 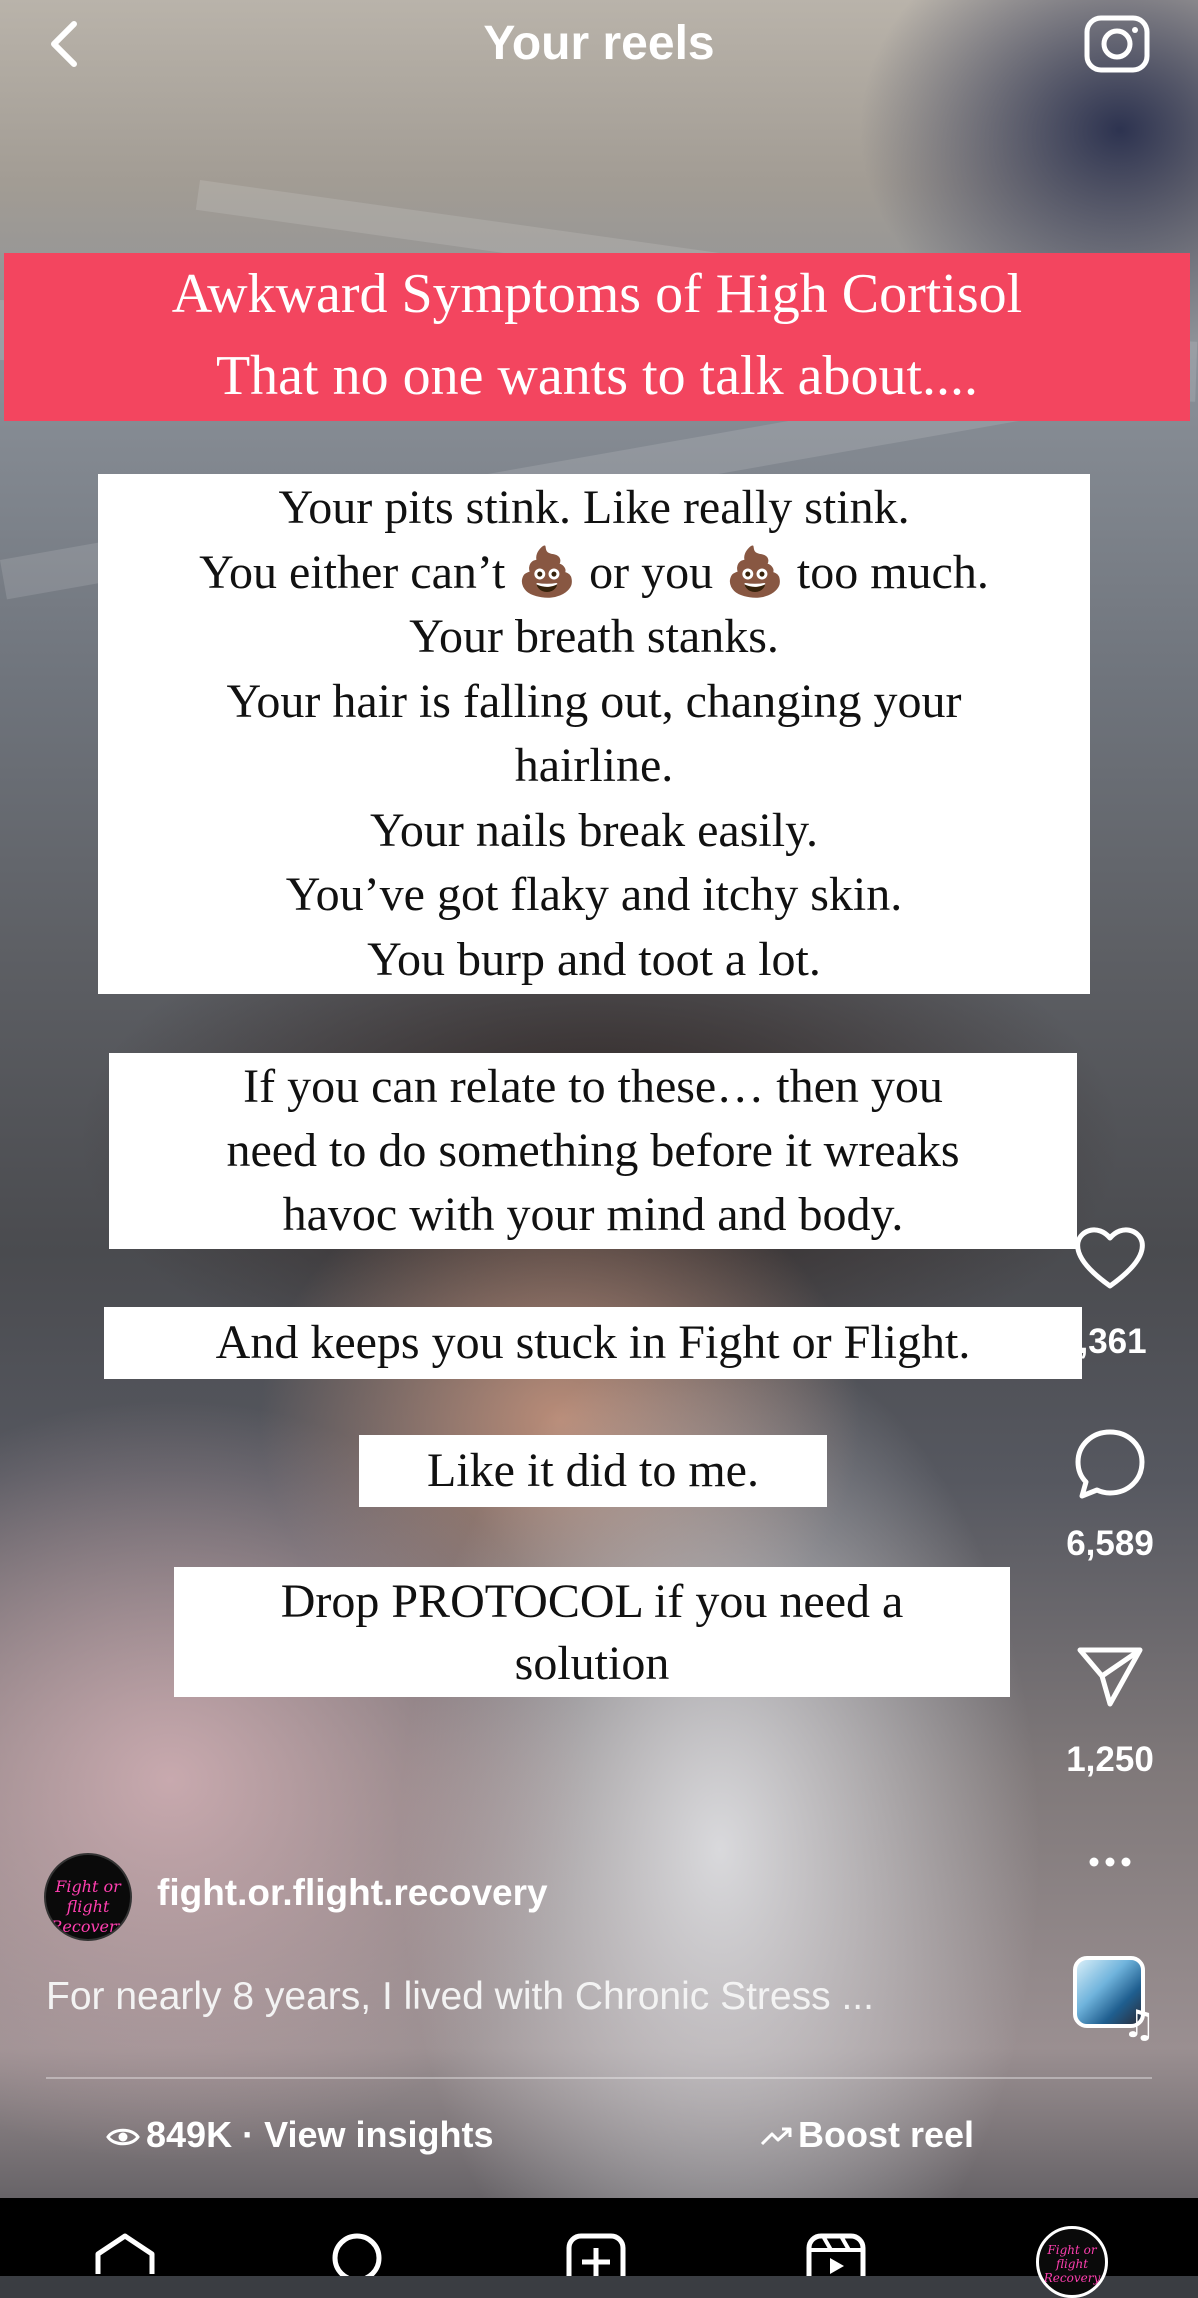 I want to click on send-icon, so click(x=1110, y=1677).